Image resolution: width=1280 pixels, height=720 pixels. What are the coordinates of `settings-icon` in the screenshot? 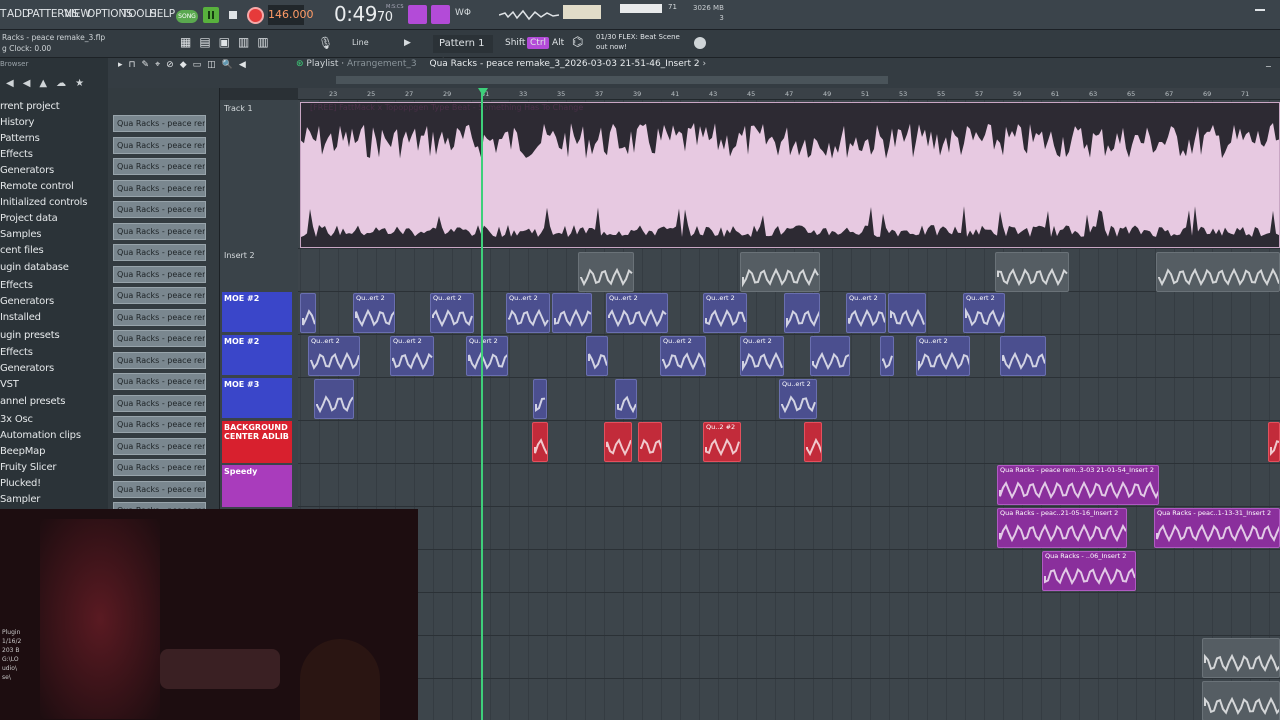 It's located at (700, 43).